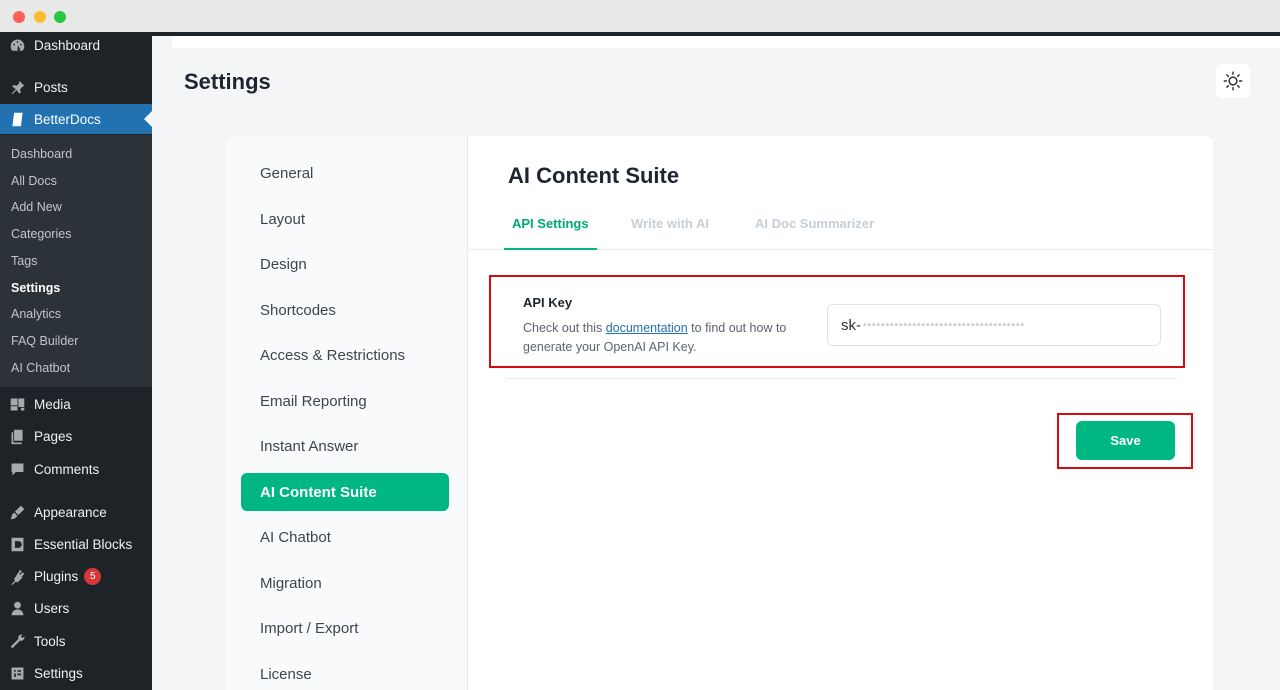 This screenshot has height=690, width=1280. I want to click on notice-strip, so click(726, 42).